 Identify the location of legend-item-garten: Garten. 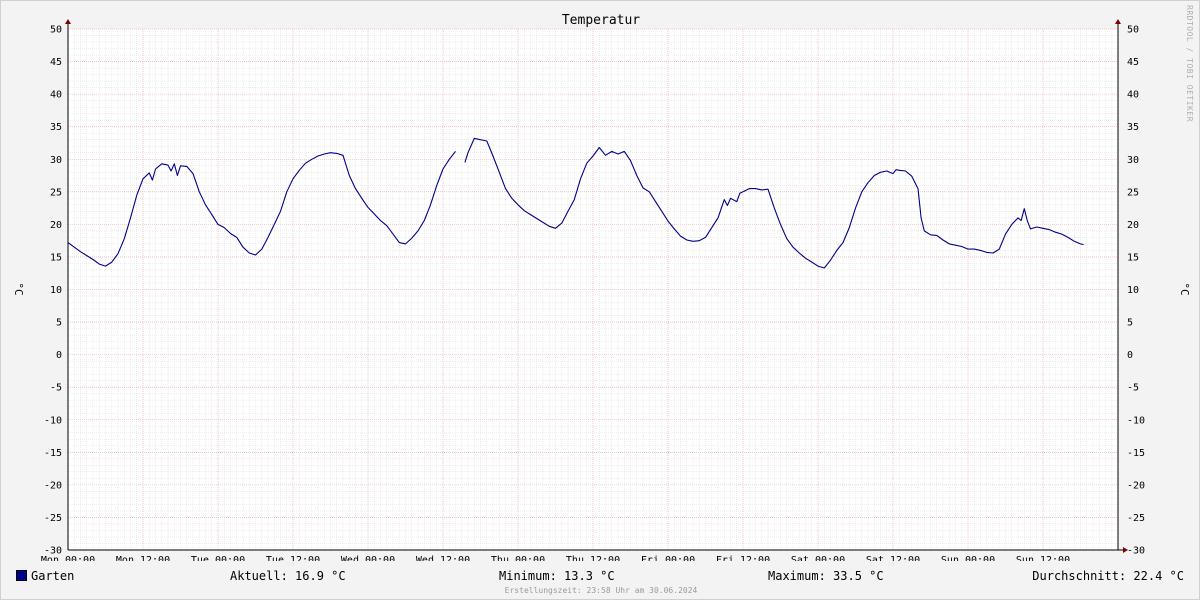
(45, 576).